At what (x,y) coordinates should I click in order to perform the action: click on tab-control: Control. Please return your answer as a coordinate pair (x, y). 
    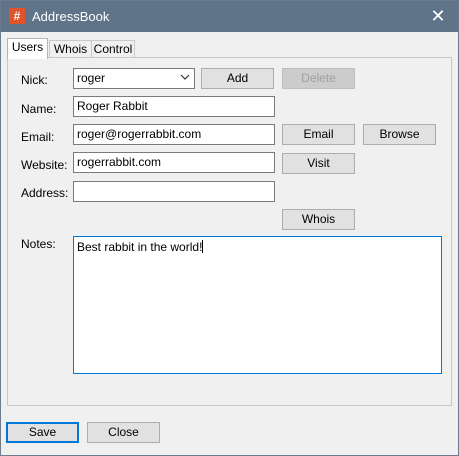
    Looking at the image, I should click on (113, 49).